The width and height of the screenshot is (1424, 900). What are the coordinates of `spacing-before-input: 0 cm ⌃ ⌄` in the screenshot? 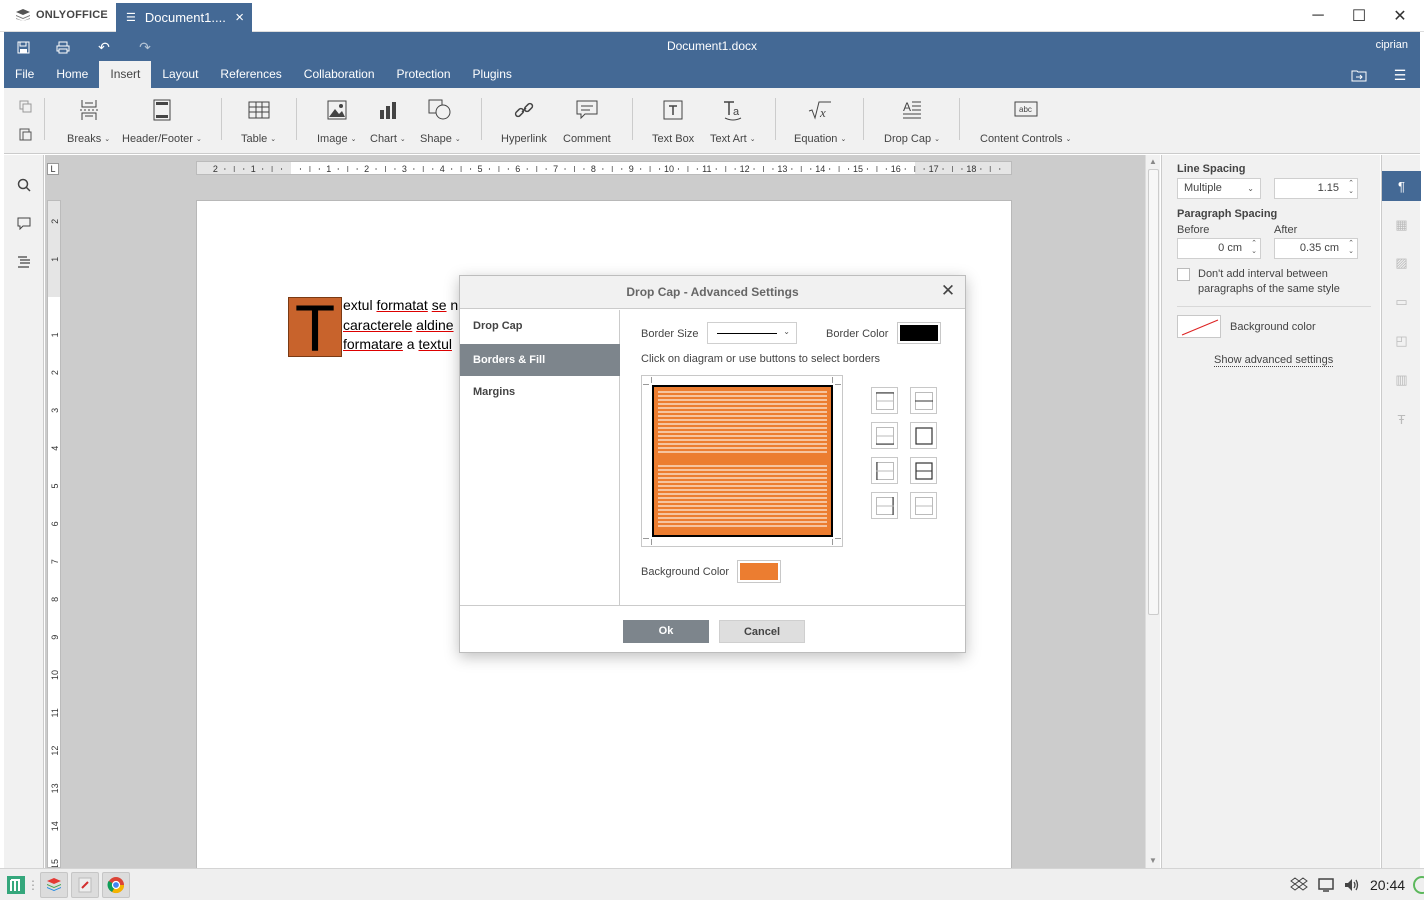 It's located at (1219, 248).